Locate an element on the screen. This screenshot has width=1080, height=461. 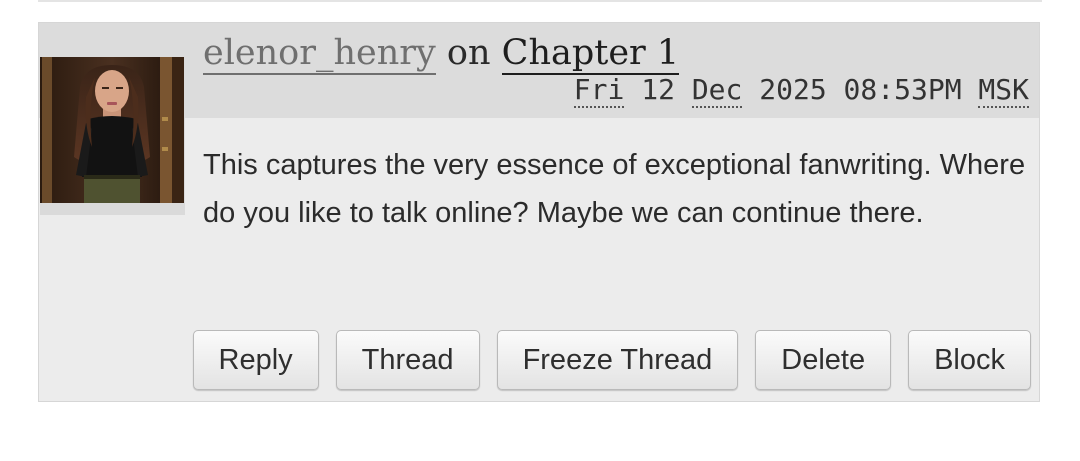
byline-on: on is located at coordinates (468, 53).